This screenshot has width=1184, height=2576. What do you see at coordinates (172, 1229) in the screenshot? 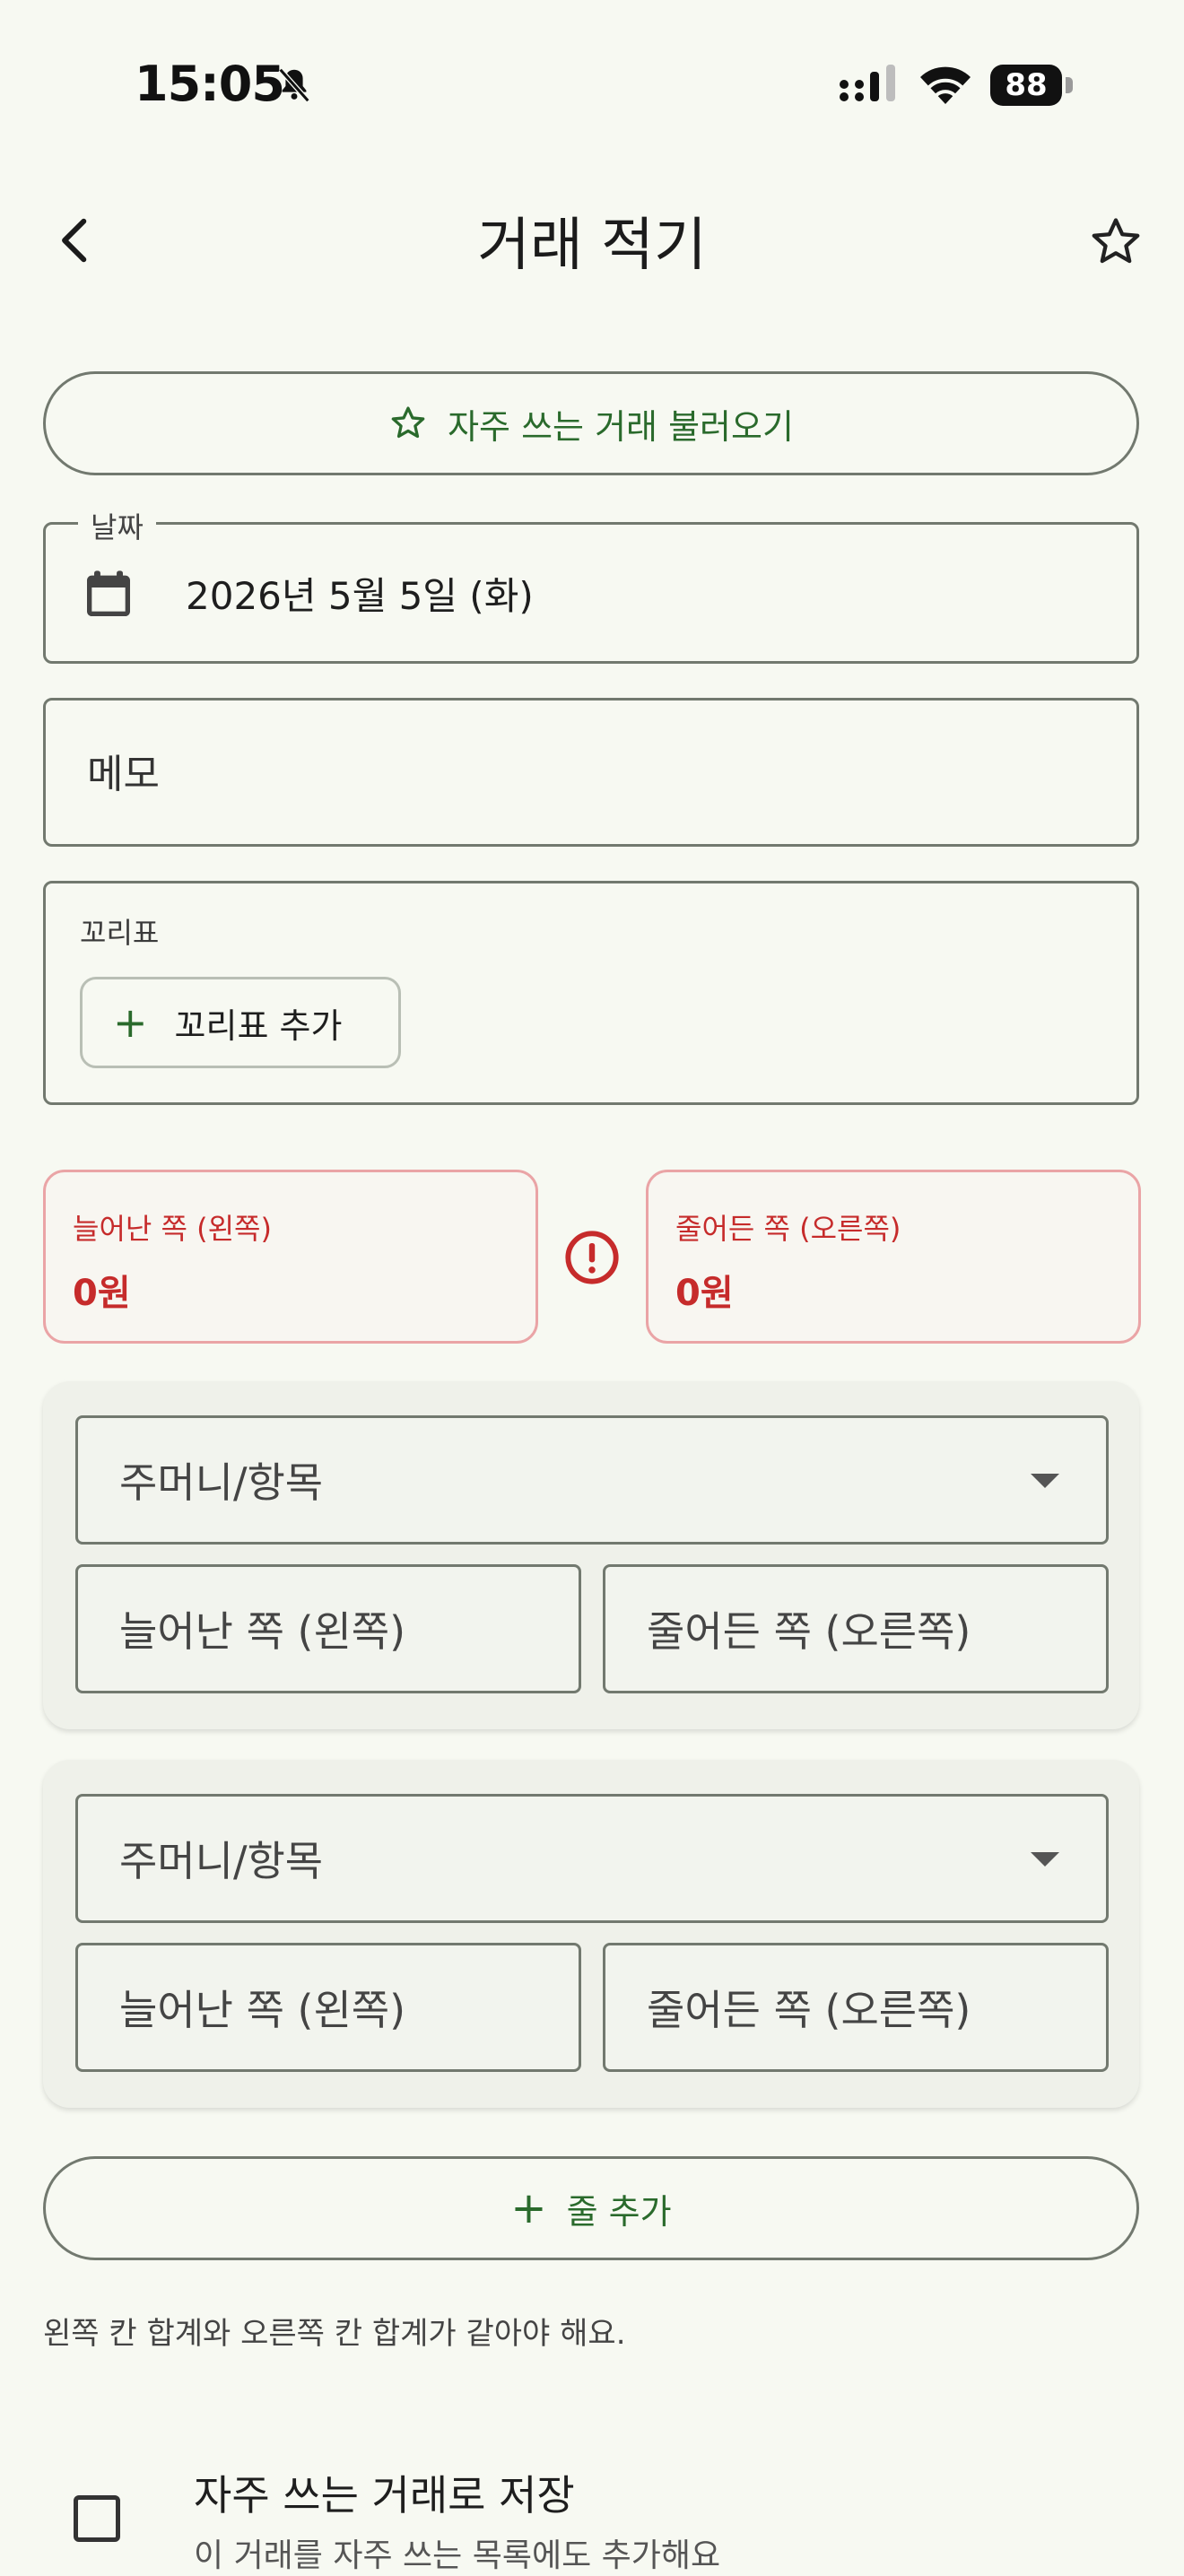
I see `left-total-label: 늘어난 쪽 (왼쪽)` at bounding box center [172, 1229].